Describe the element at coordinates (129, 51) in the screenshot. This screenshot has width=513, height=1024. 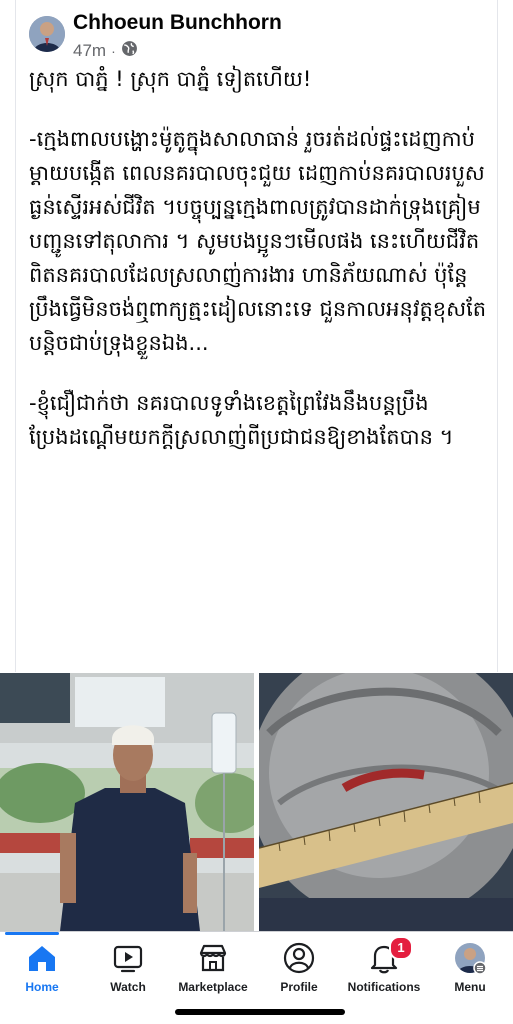
I see `globe-icon` at that location.